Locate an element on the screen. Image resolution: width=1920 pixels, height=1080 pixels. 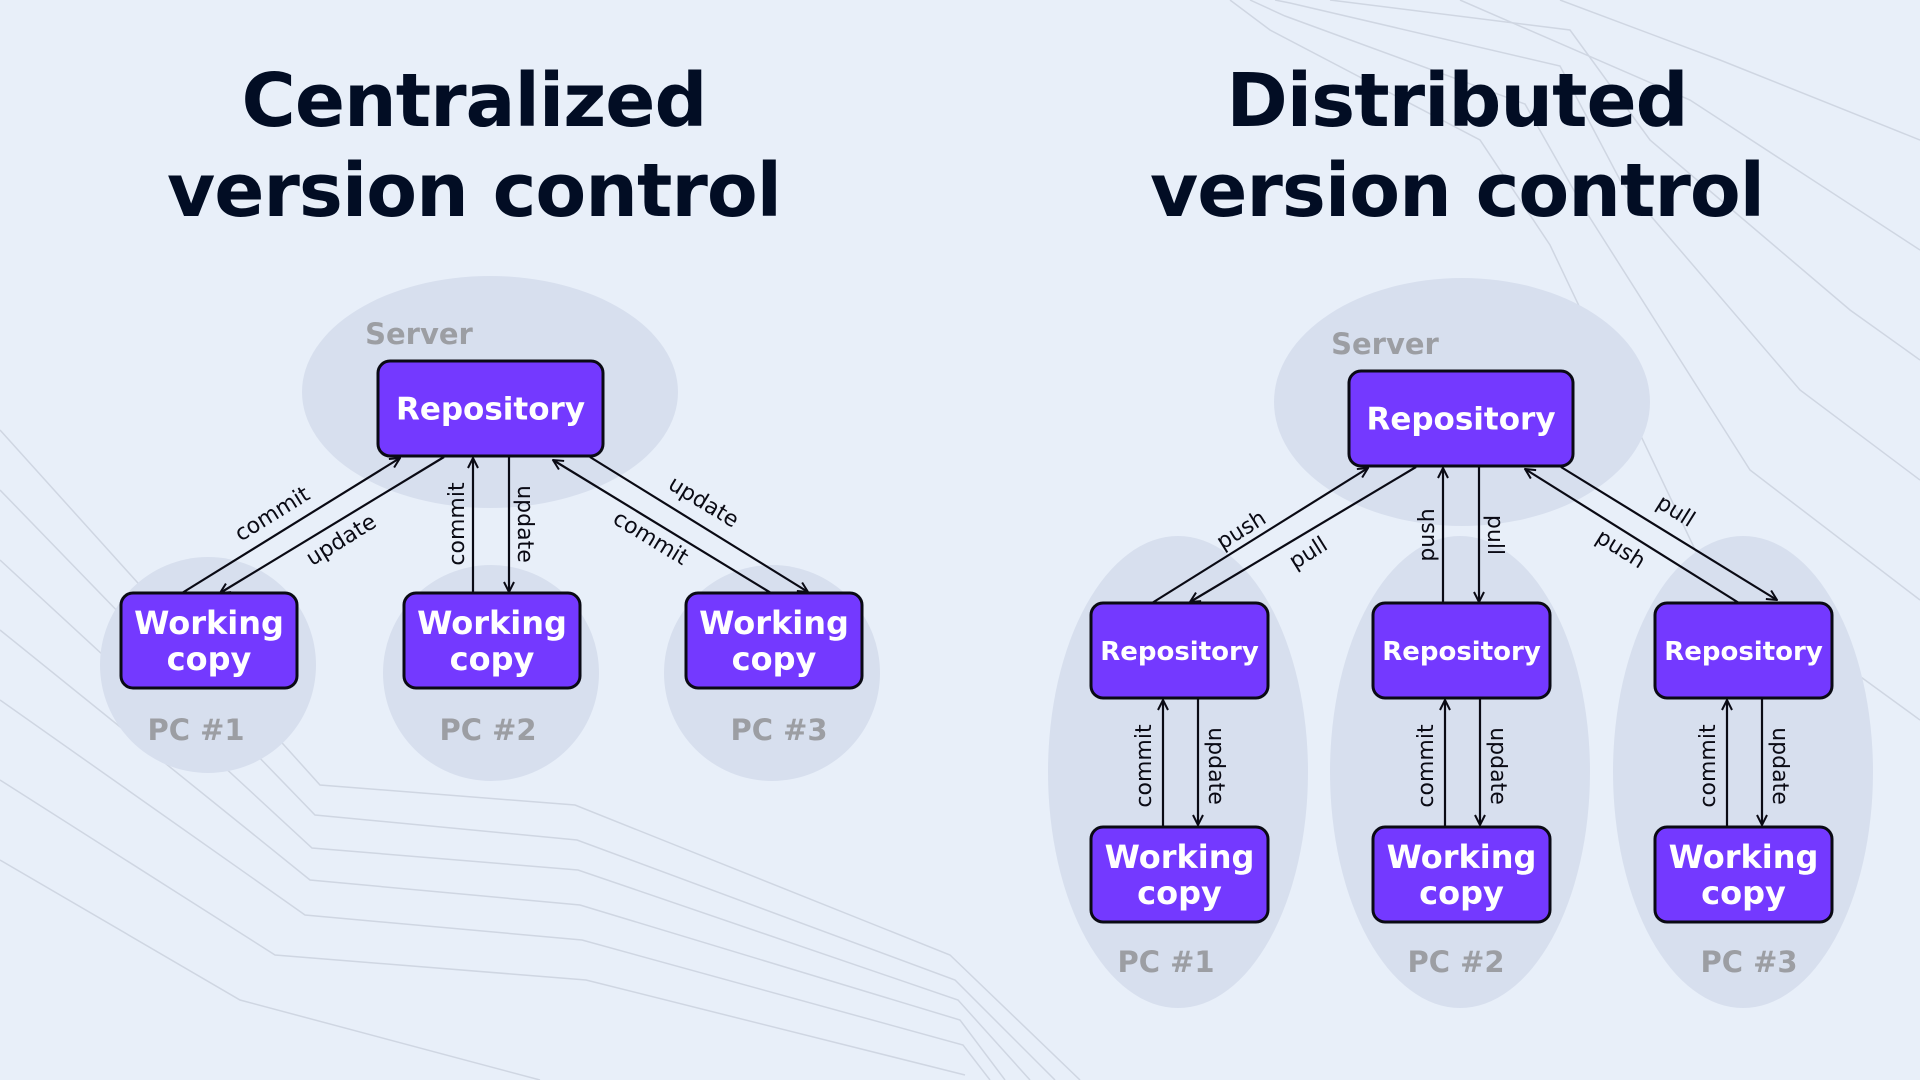
pc-group-distributed-3-label: PC #3 is located at coordinates (1748, 962).